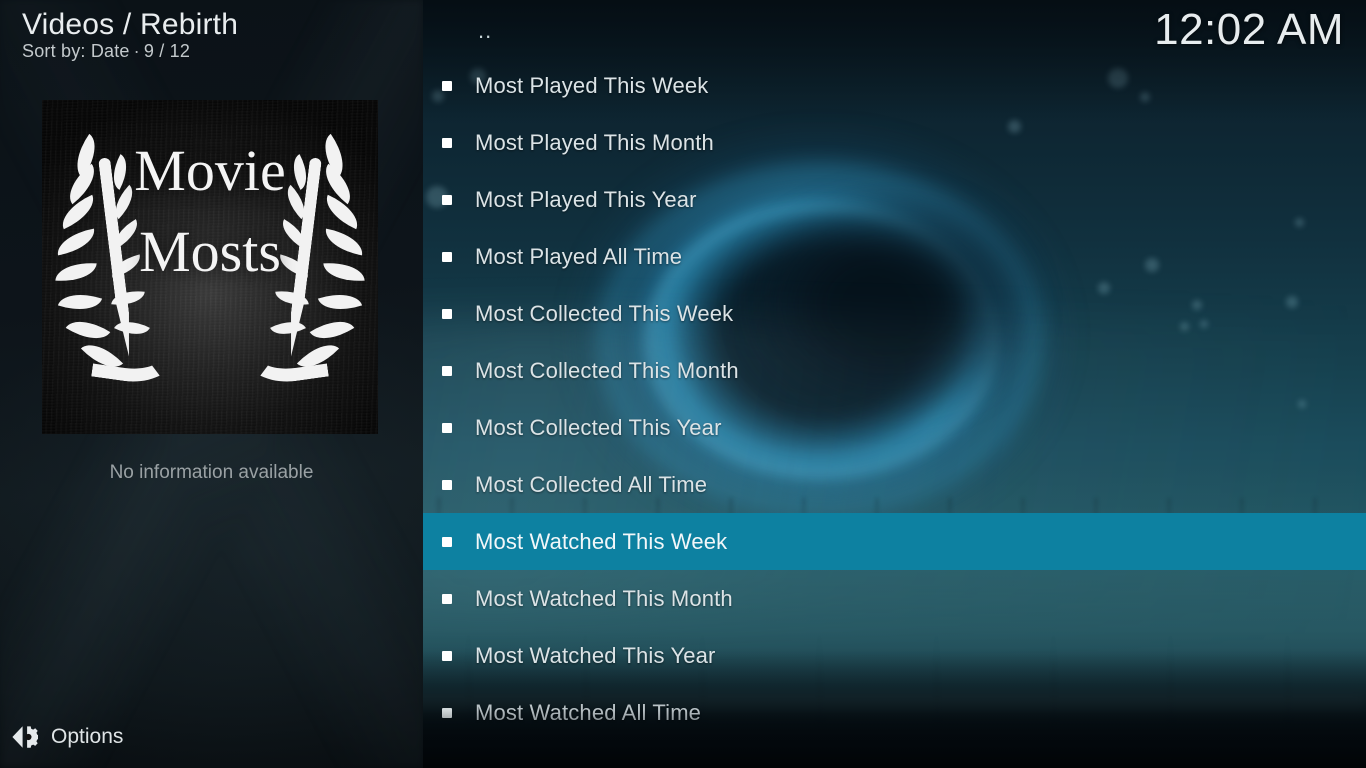 The image size is (1366, 768). What do you see at coordinates (894, 85) in the screenshot?
I see `list-item: Most Played This Week` at bounding box center [894, 85].